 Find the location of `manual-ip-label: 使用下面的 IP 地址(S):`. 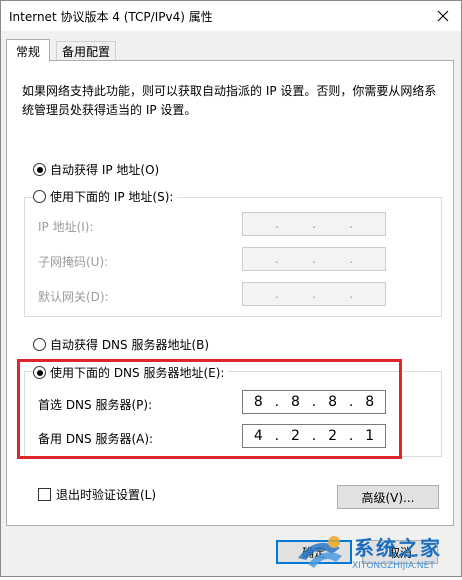

manual-ip-label: 使用下面的 IP 地址(S): is located at coordinates (112, 197).